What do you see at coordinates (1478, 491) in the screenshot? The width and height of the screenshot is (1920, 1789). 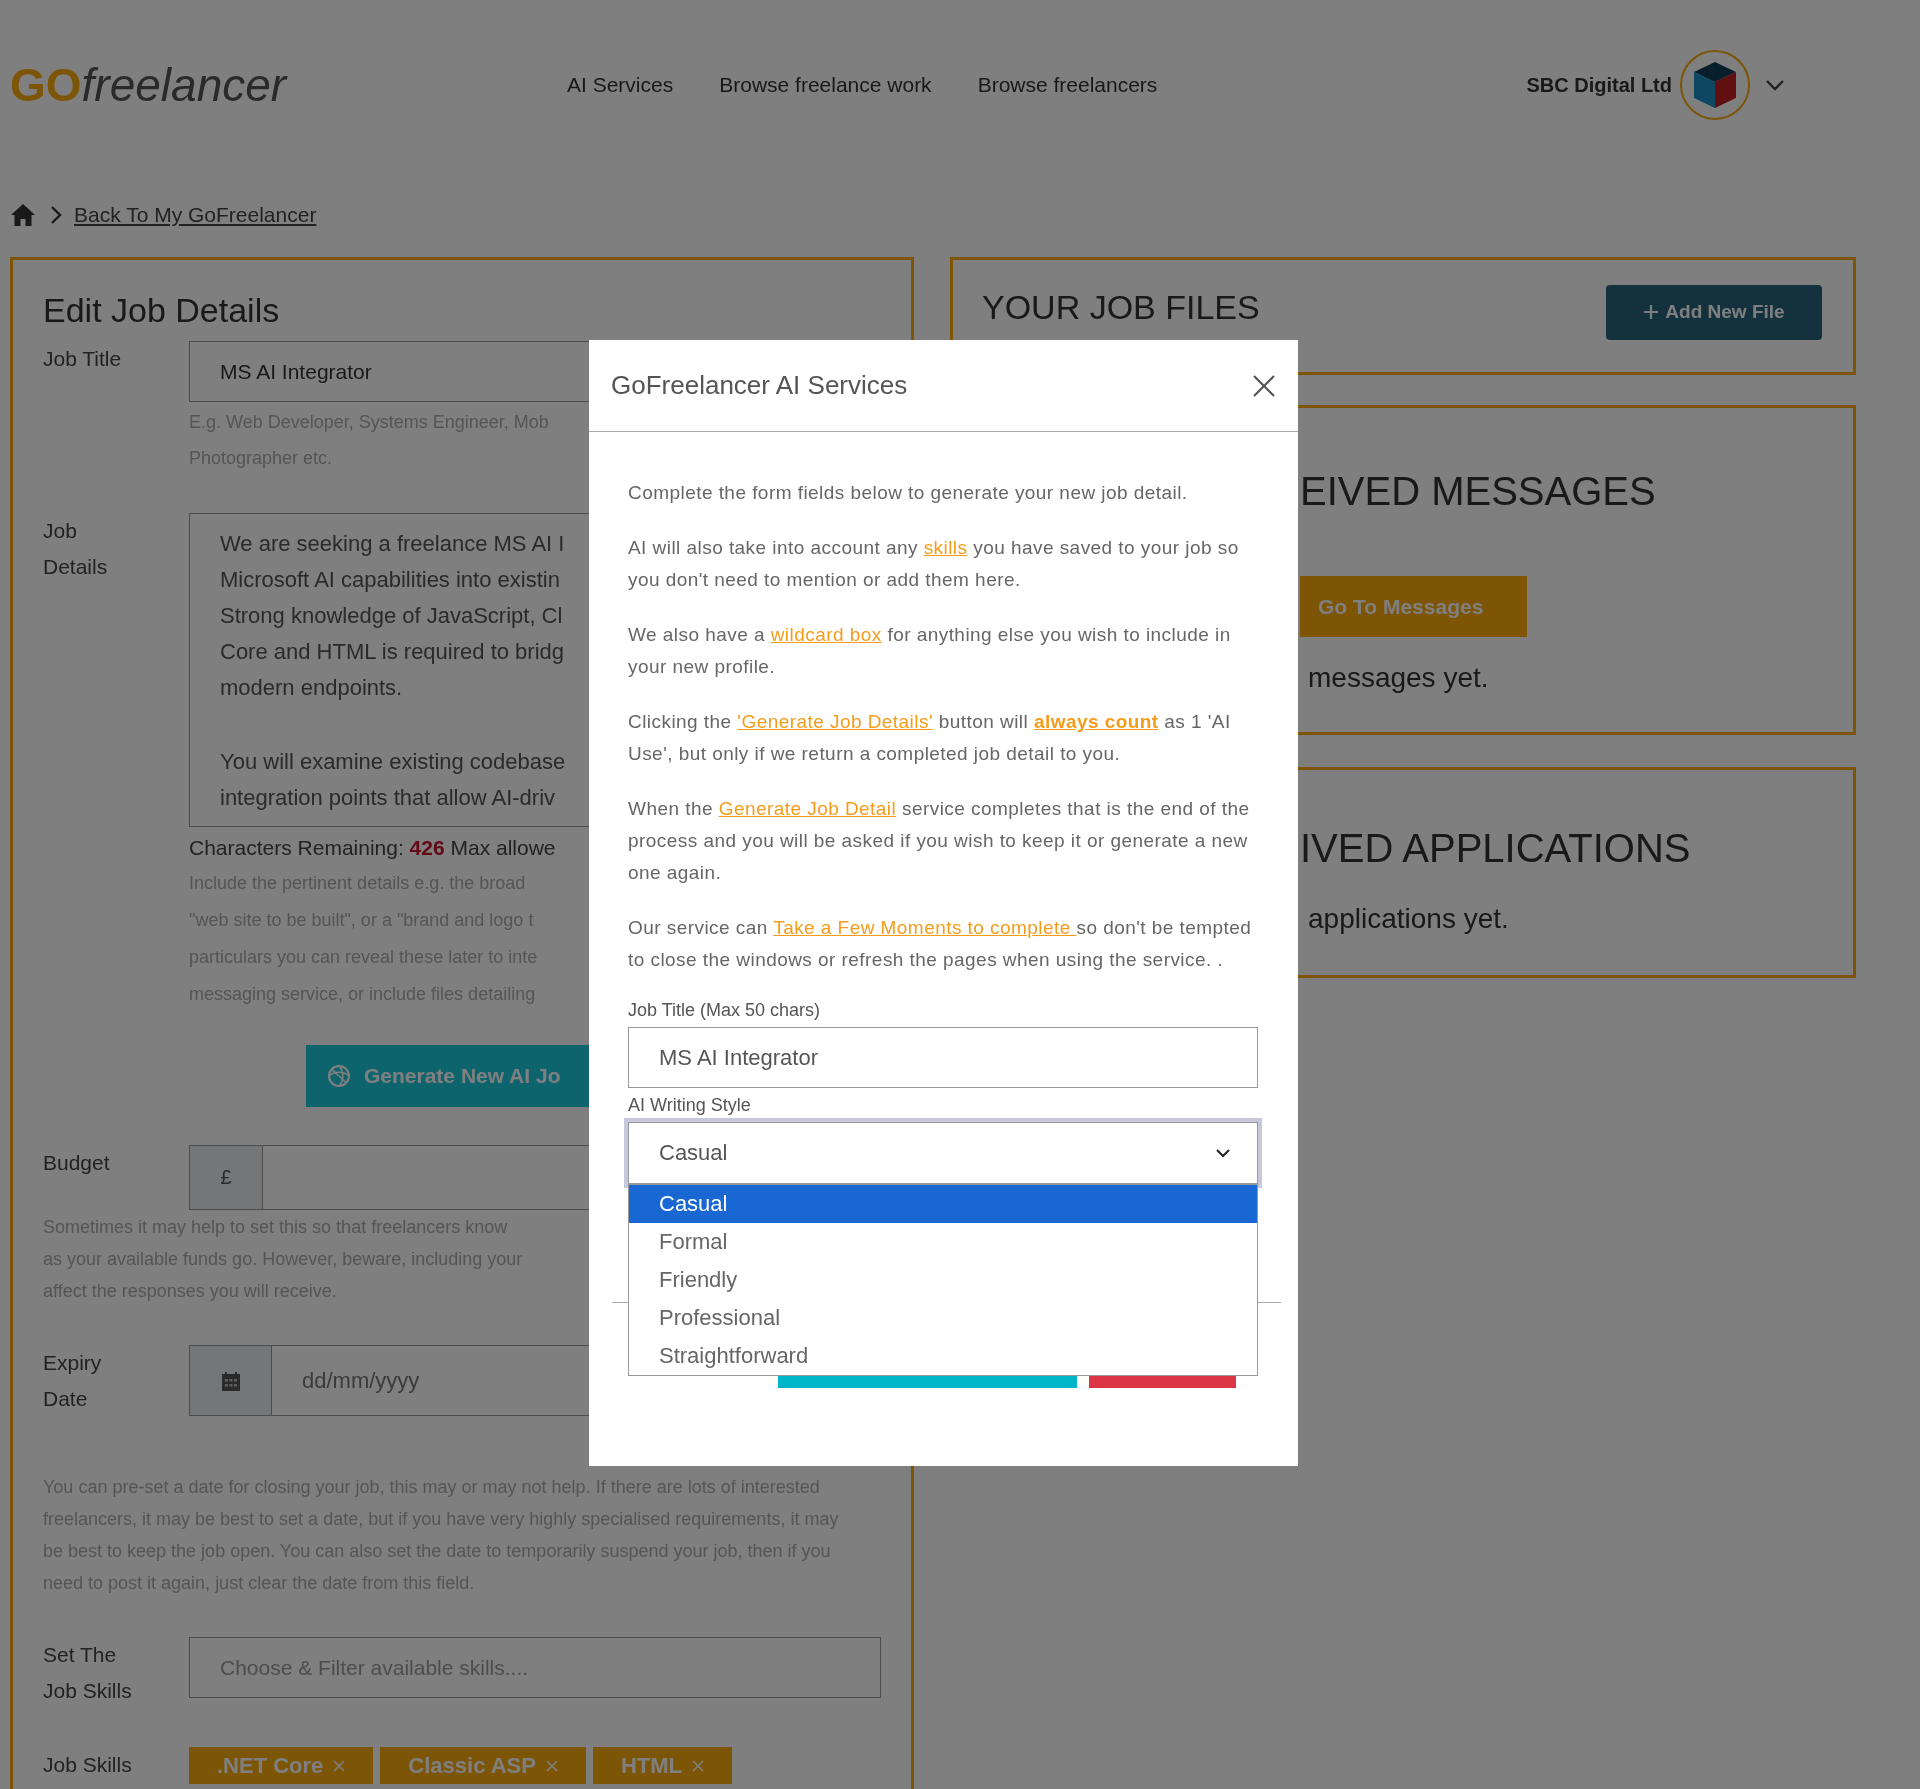 I see `panel-title: EIVED MESSAGES` at bounding box center [1478, 491].